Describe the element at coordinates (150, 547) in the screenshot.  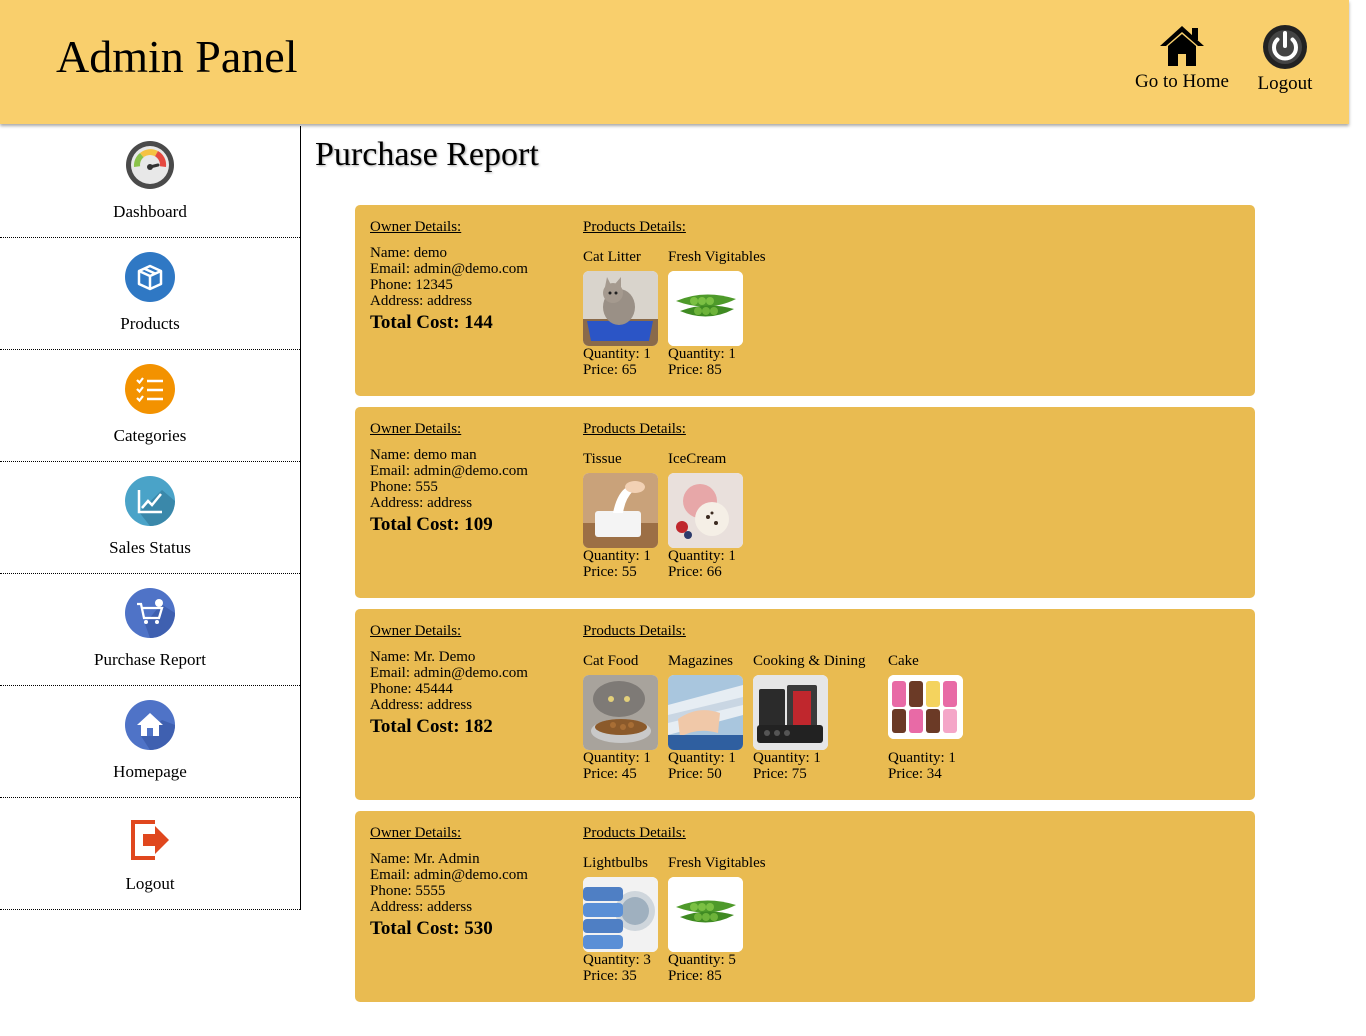
I see `sidebar-item-label: Sales Status` at that location.